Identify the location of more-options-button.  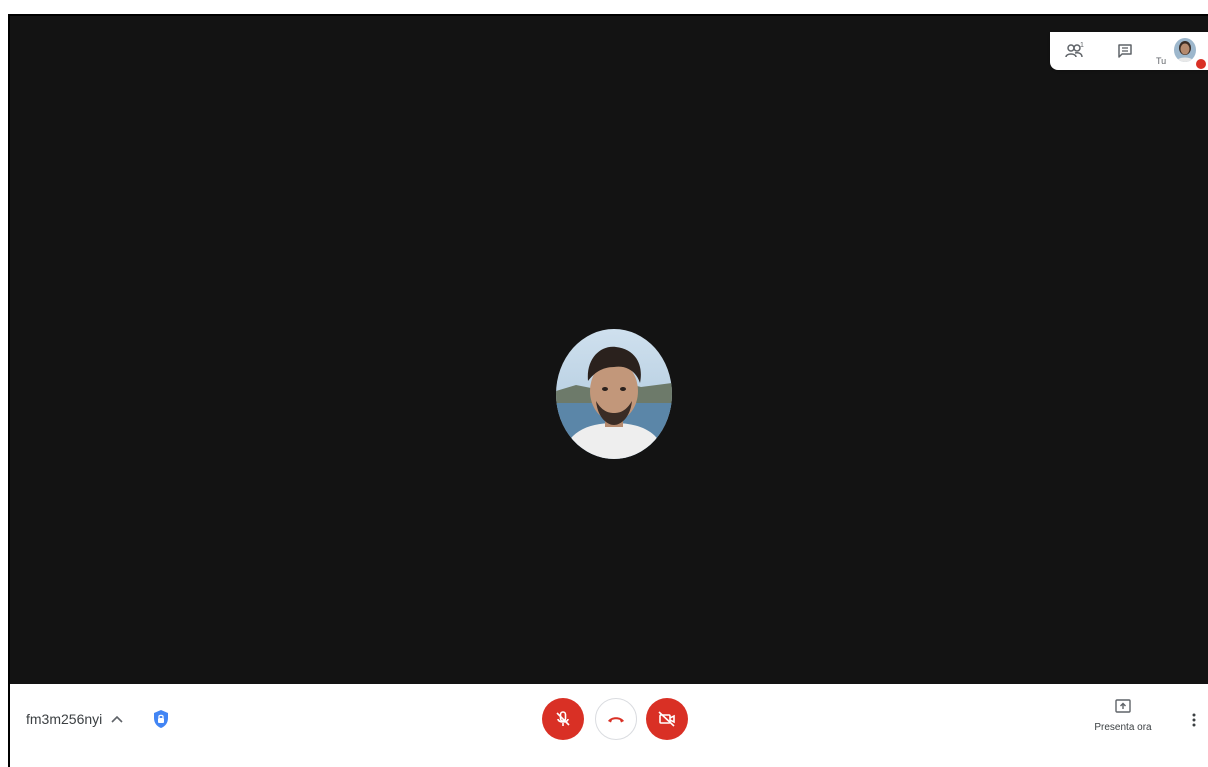
(1194, 720).